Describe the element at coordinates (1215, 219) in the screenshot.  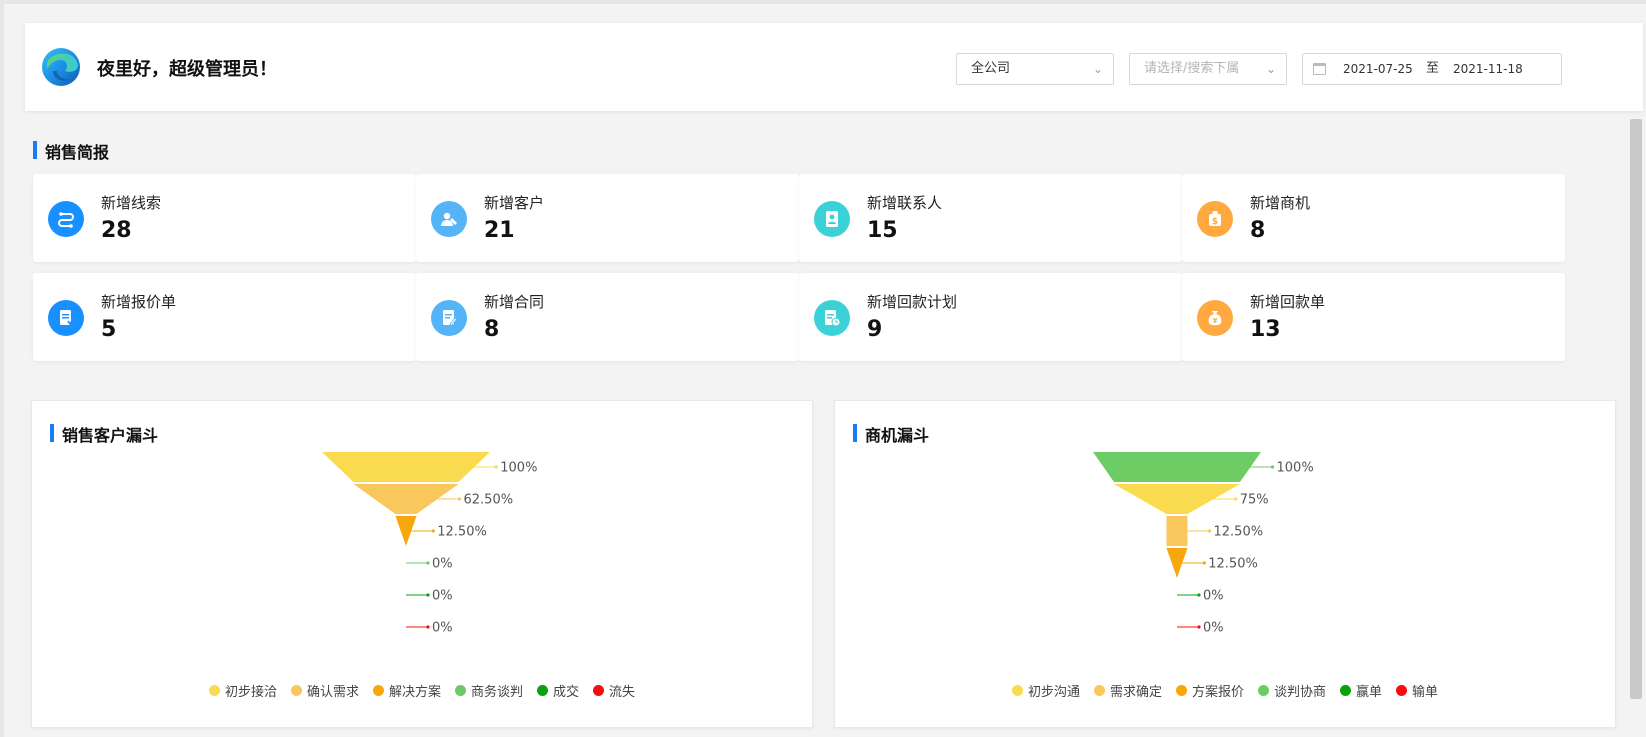
I see `opportunity-icon: $` at that location.